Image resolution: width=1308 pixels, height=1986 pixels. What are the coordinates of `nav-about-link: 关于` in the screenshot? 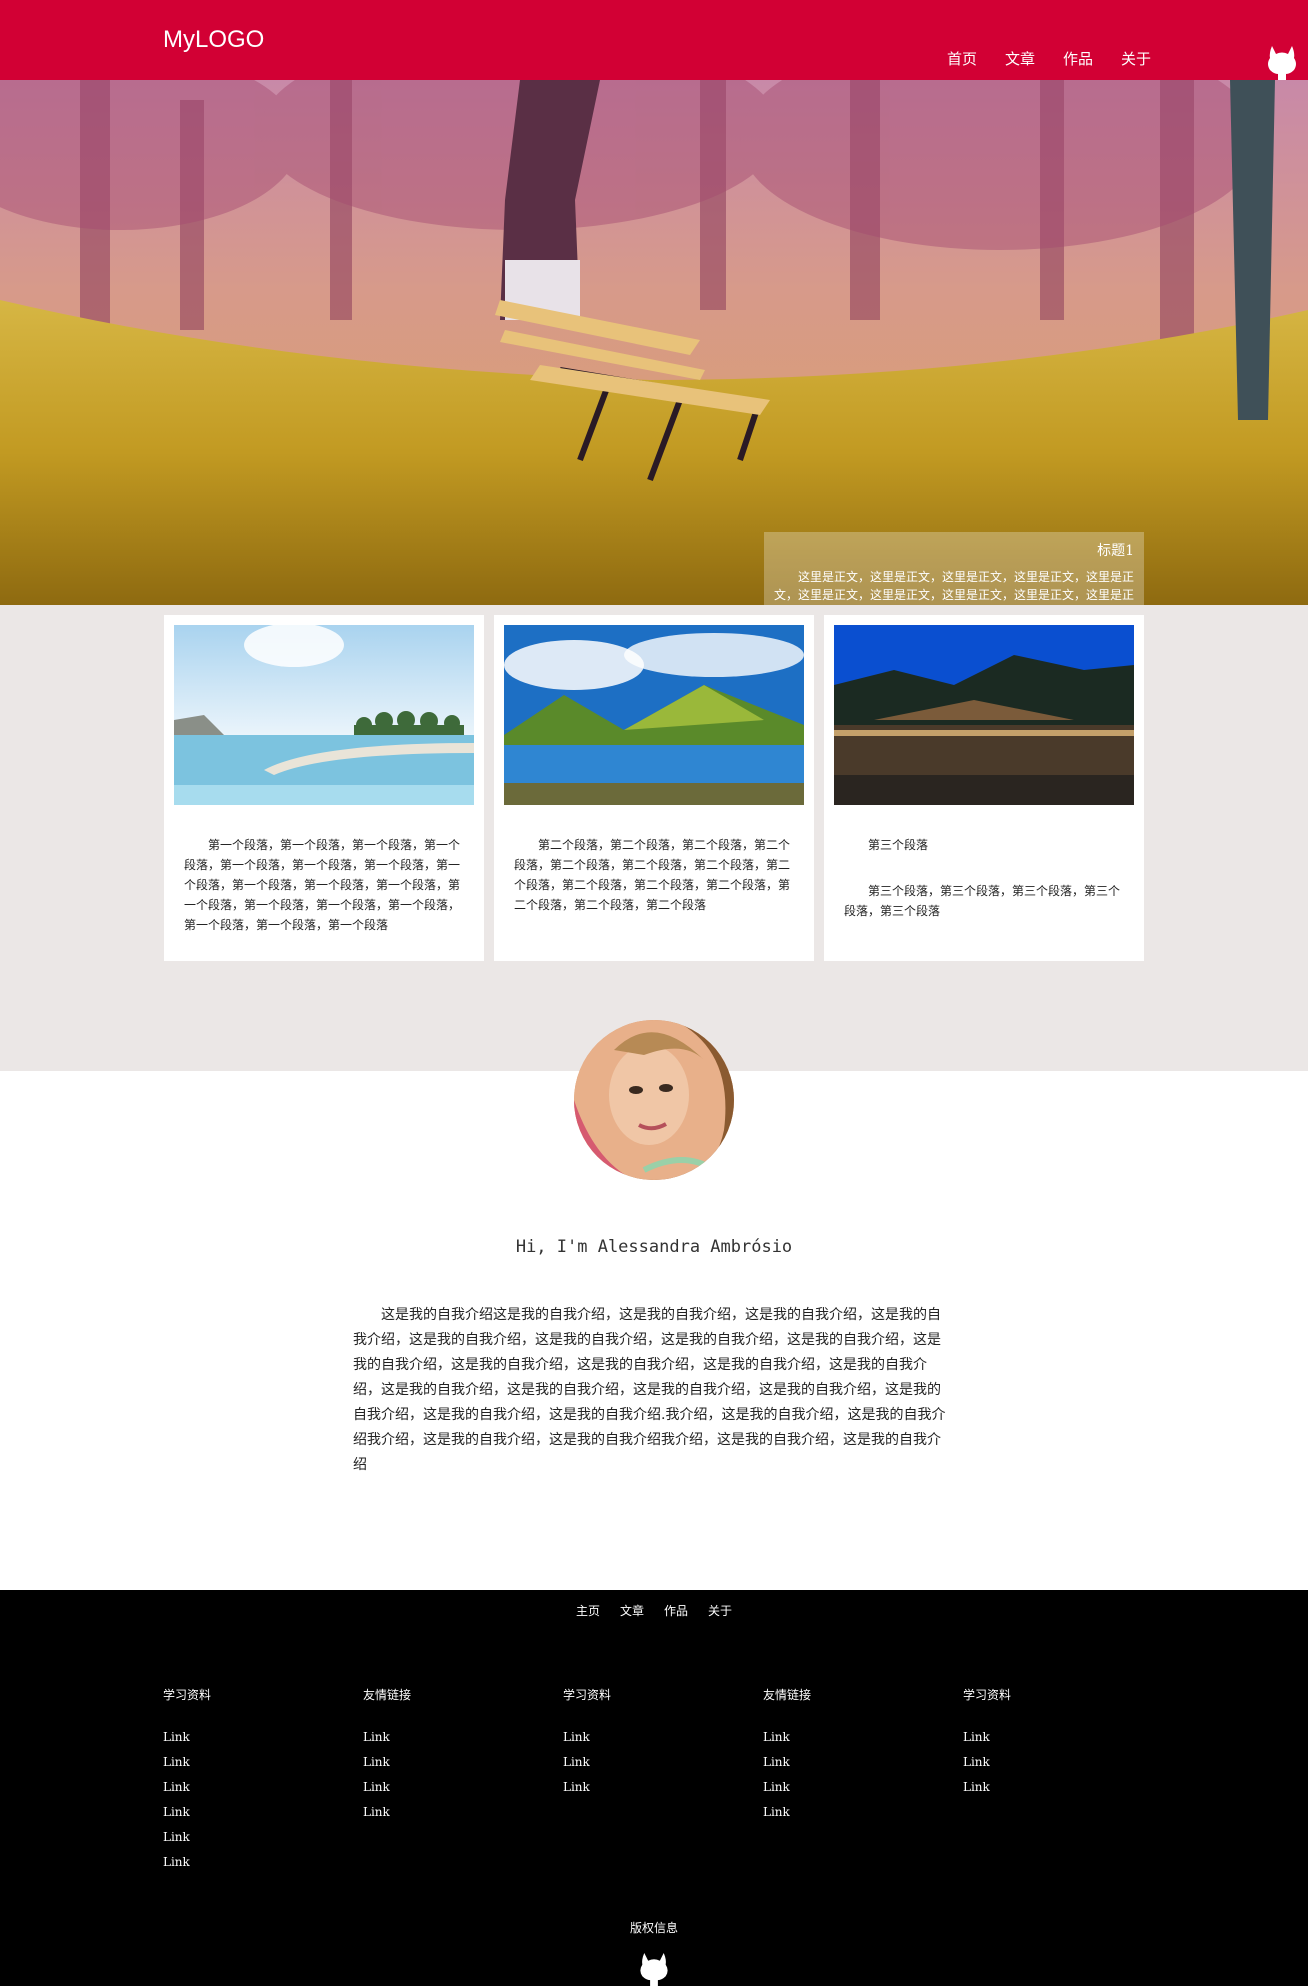 It's located at (1136, 58).